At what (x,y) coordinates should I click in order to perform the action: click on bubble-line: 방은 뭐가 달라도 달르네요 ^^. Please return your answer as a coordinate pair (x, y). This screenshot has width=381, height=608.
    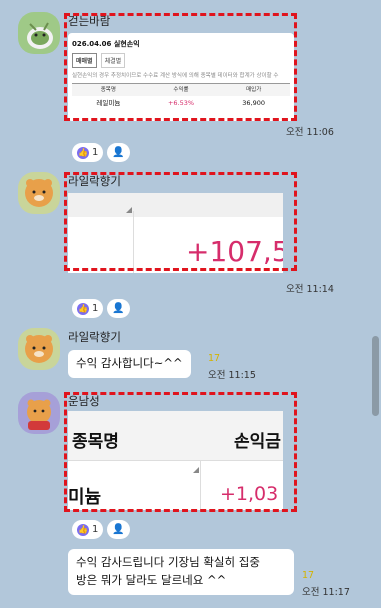
    Looking at the image, I should click on (151, 579).